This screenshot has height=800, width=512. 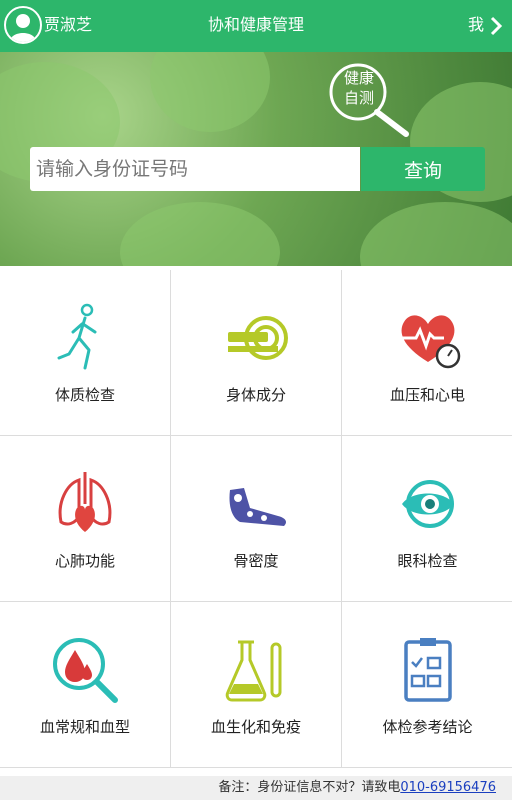 I want to click on blood-drop-magnifier-icon, so click(x=85, y=670).